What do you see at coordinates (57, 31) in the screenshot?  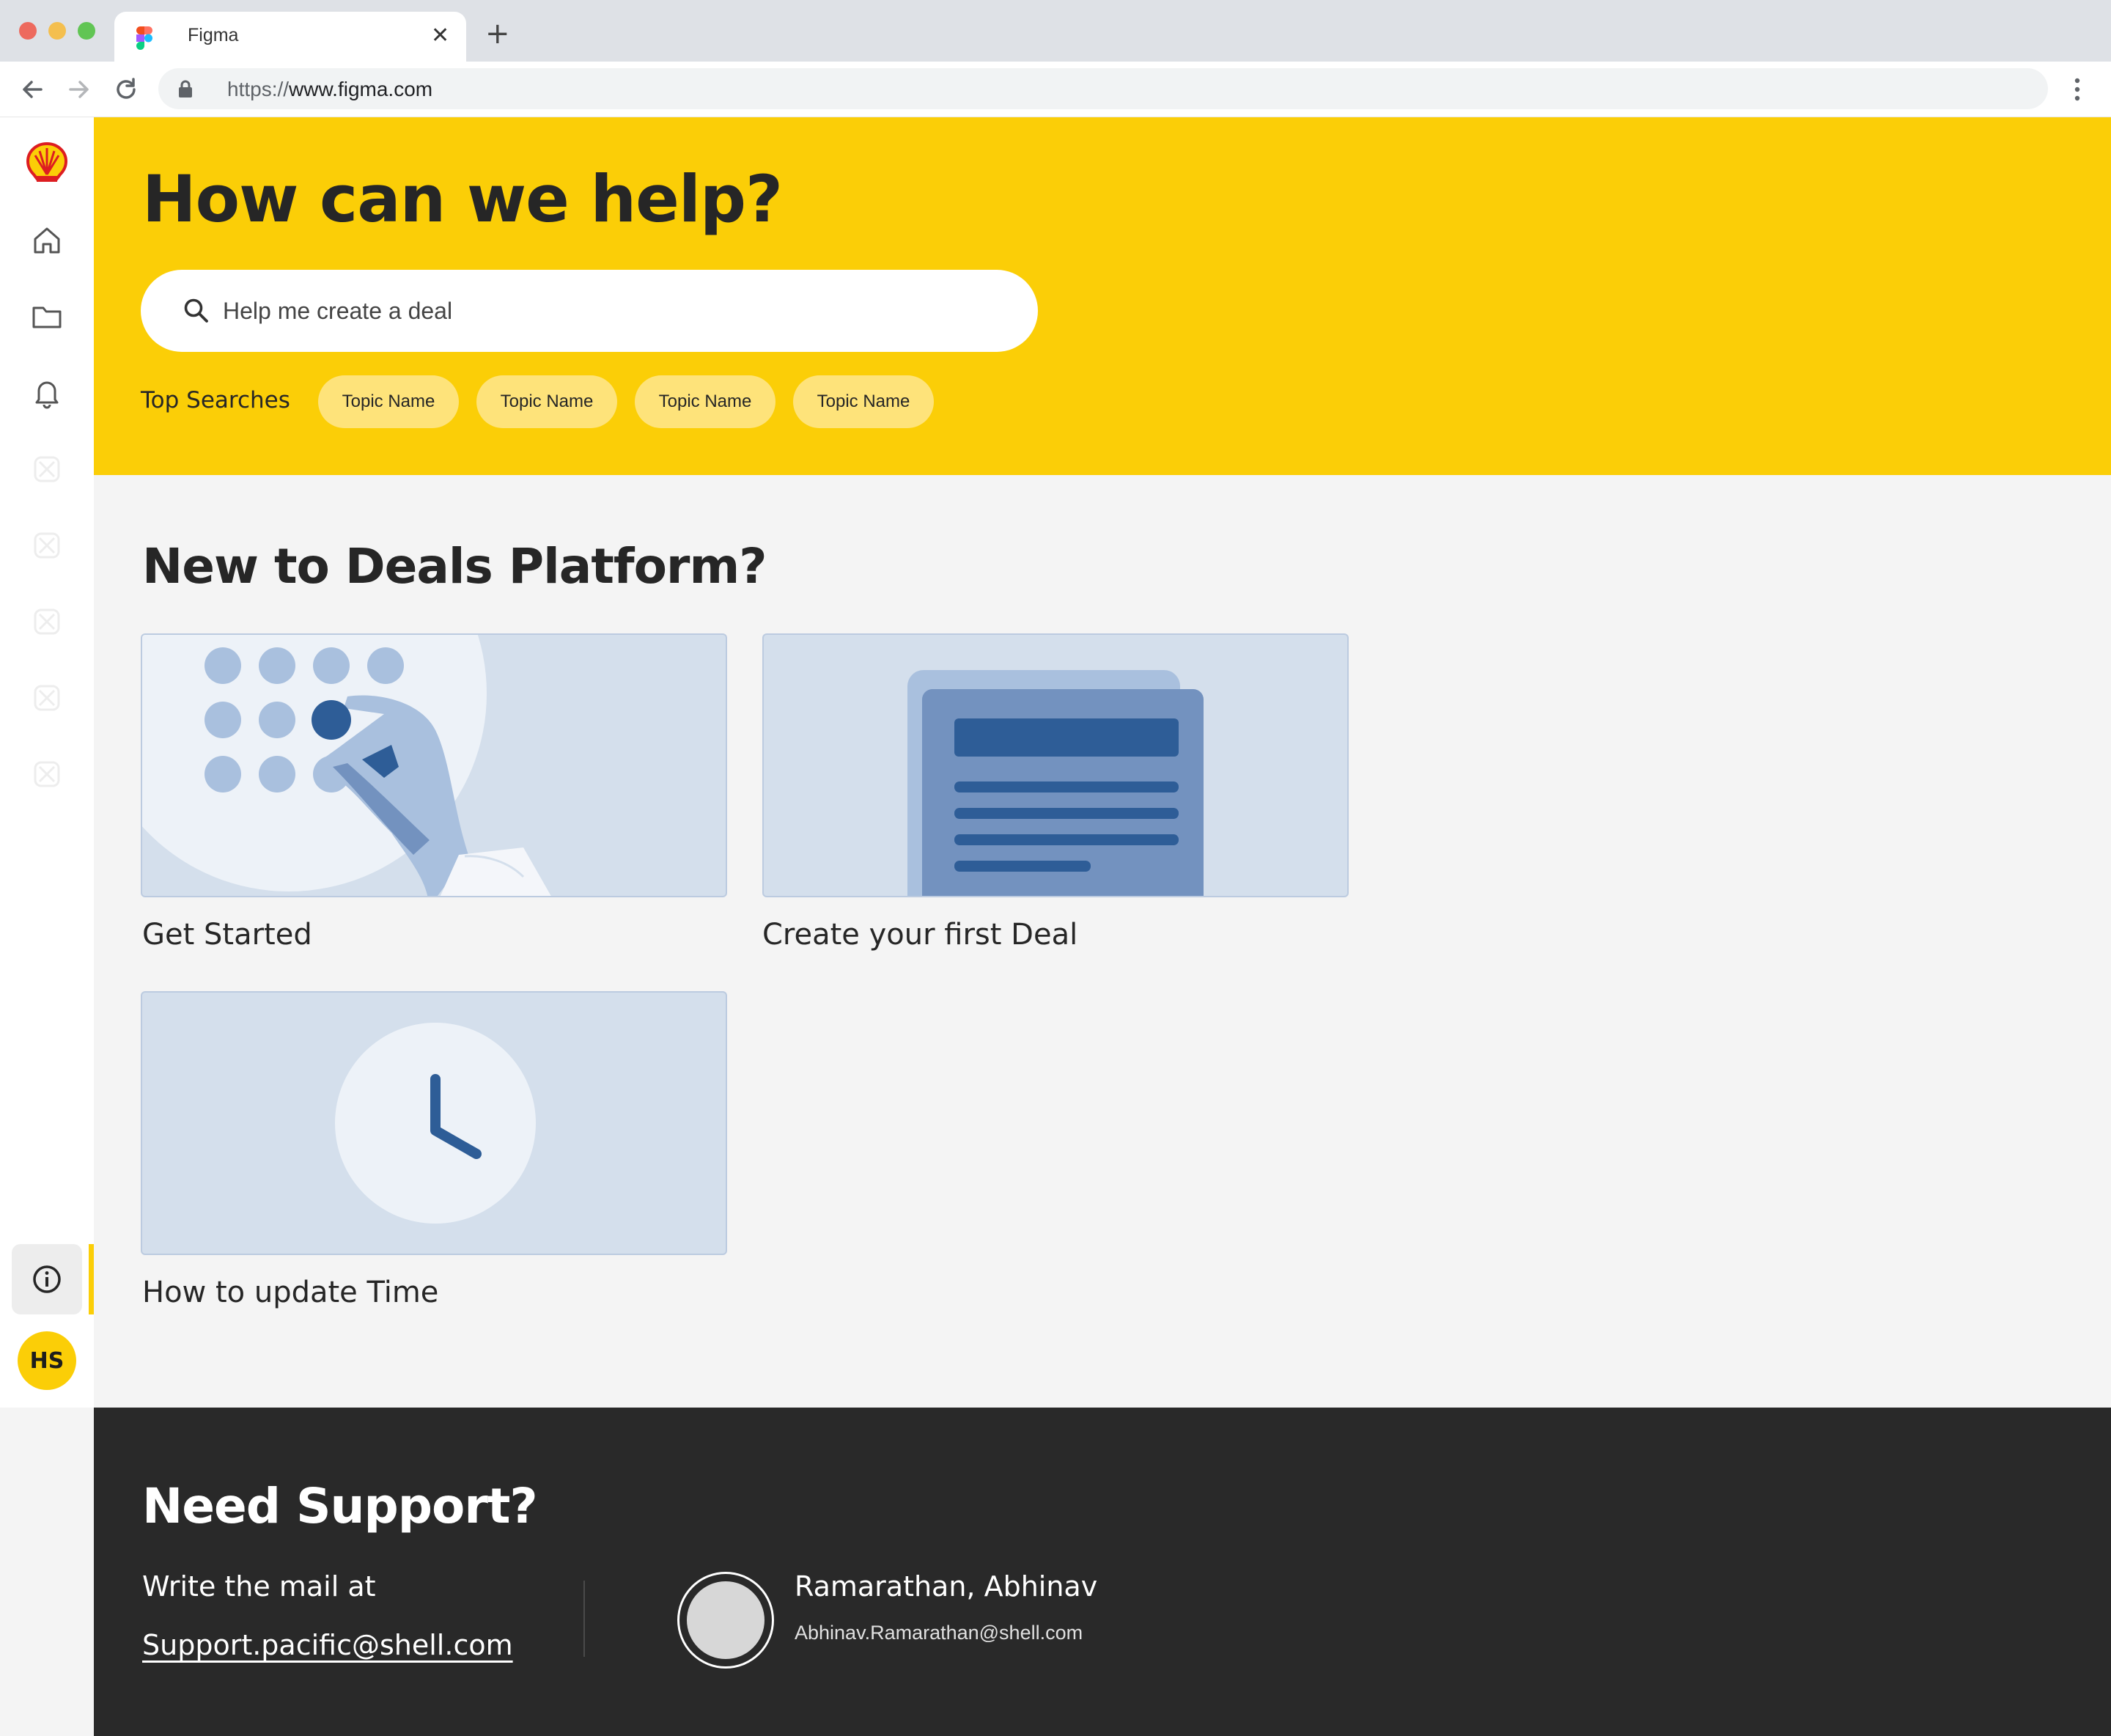 I see `minimize-window-button` at bounding box center [57, 31].